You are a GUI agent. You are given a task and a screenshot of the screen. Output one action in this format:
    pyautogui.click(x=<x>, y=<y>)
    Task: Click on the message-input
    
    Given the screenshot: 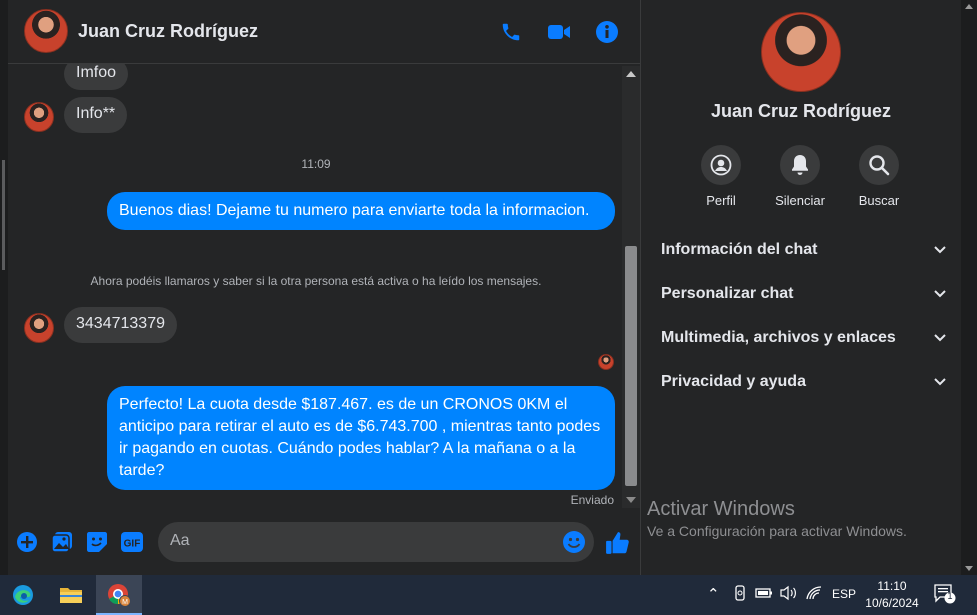 What is the action you would take?
    pyautogui.click(x=360, y=541)
    